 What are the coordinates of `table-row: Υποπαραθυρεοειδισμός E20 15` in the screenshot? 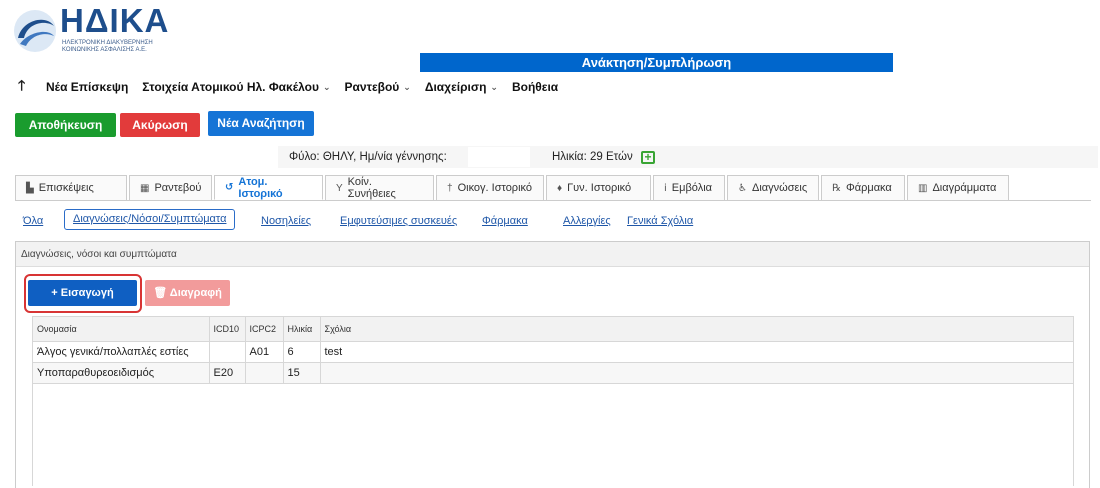 It's located at (553, 373).